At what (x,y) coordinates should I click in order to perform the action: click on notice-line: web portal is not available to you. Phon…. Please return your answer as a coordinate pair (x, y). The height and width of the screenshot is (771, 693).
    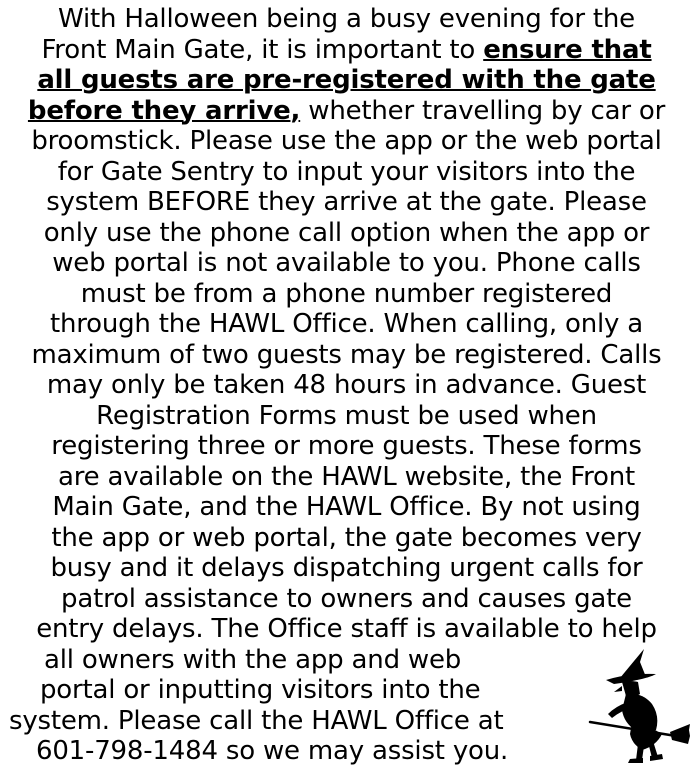
    Looking at the image, I should click on (346, 263).